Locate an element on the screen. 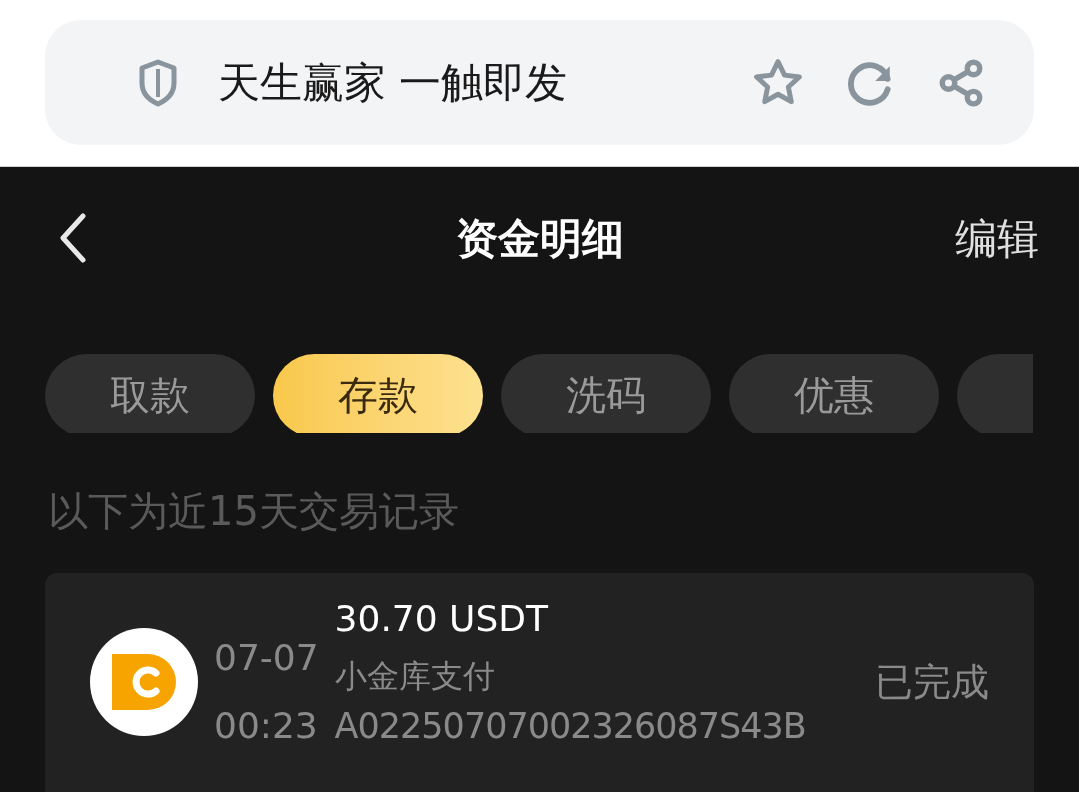 This screenshot has height=792, width=1079. header-title: 资金明细 is located at coordinates (539, 238).